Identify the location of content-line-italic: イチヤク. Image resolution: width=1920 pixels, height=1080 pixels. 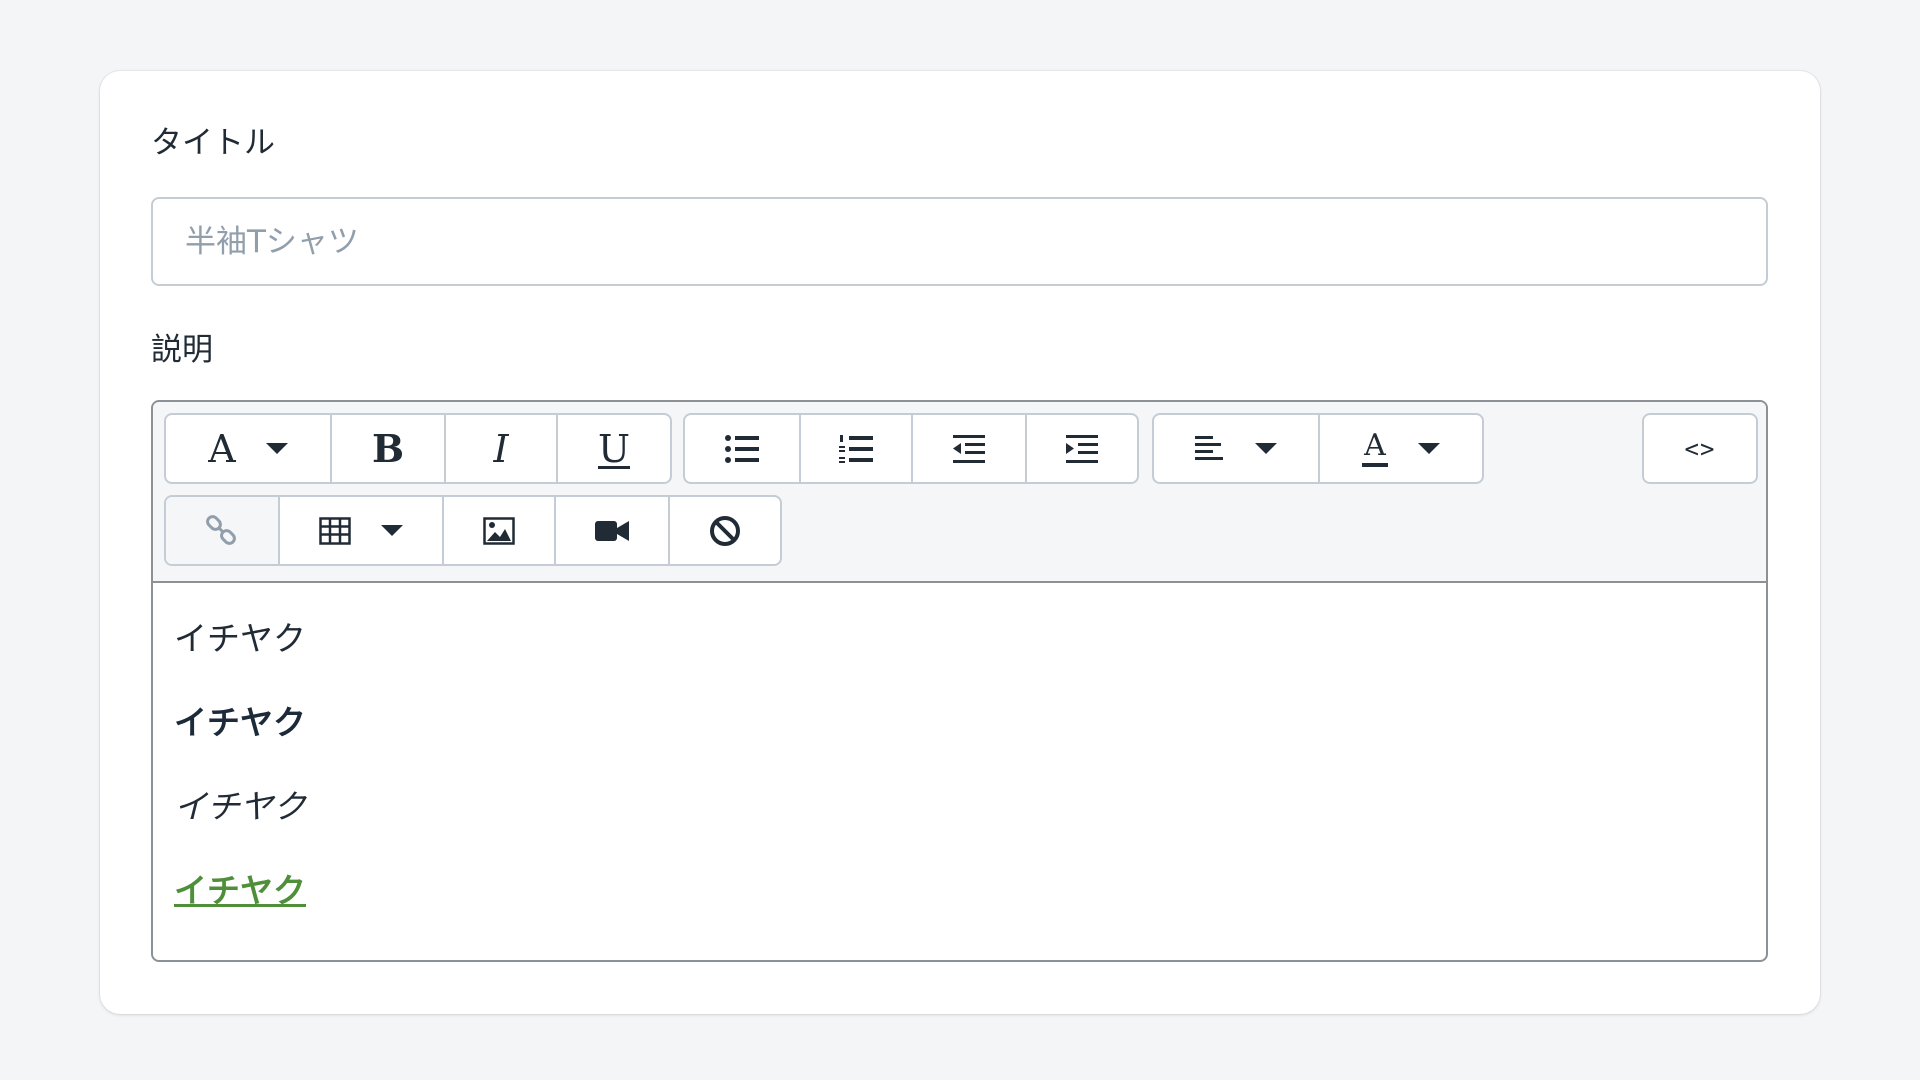
(240, 806).